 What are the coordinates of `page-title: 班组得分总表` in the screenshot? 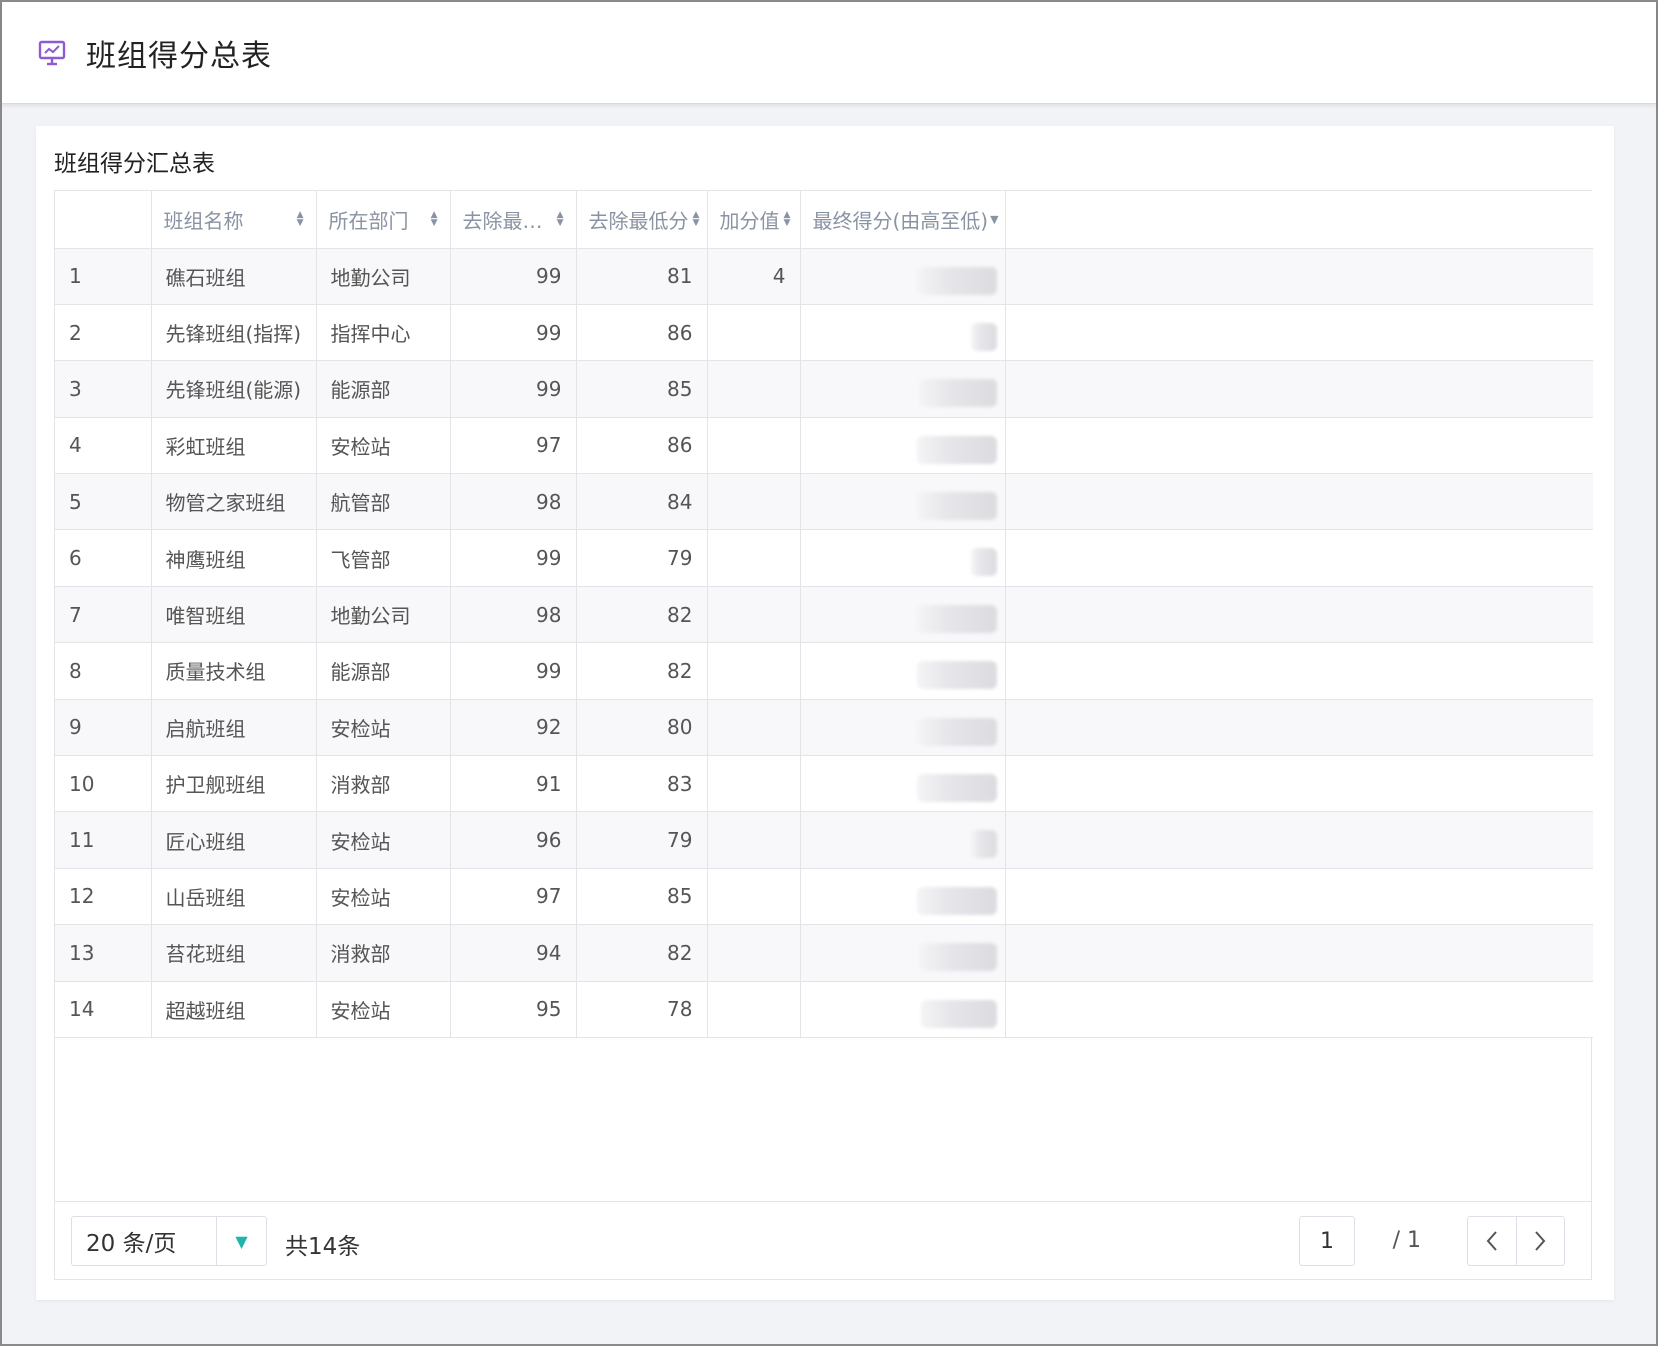 It's located at (179, 56).